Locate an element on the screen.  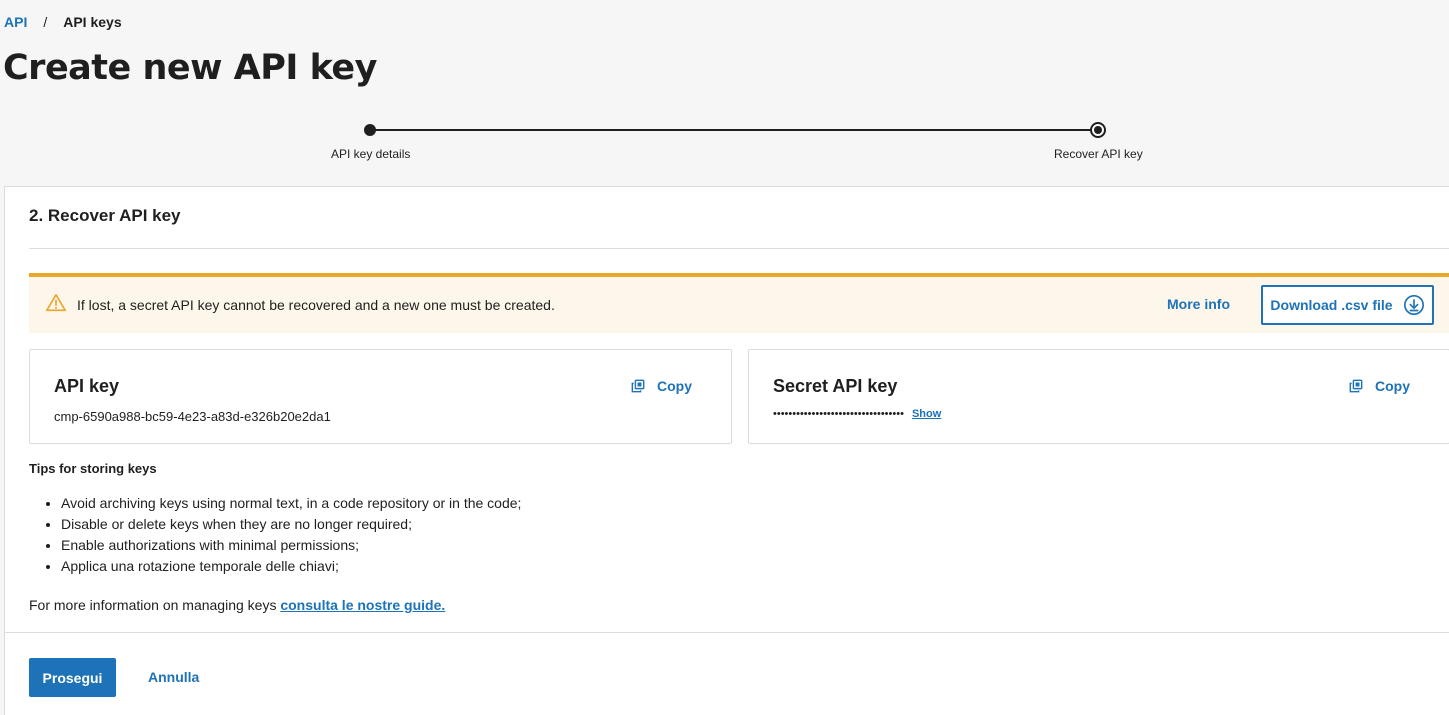
cancel-button: Annulla is located at coordinates (173, 677).